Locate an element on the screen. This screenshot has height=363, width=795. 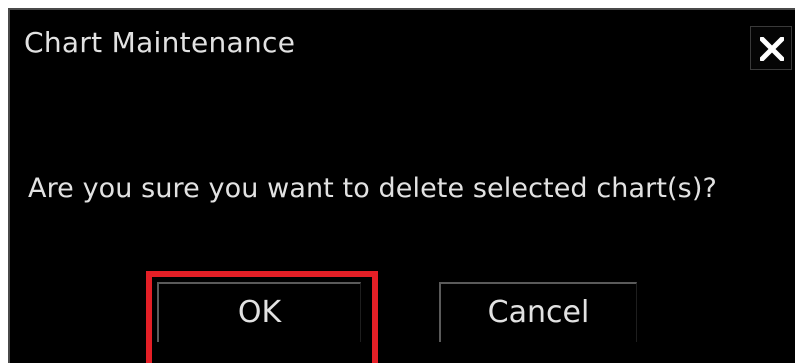
close-button is located at coordinates (771, 48).